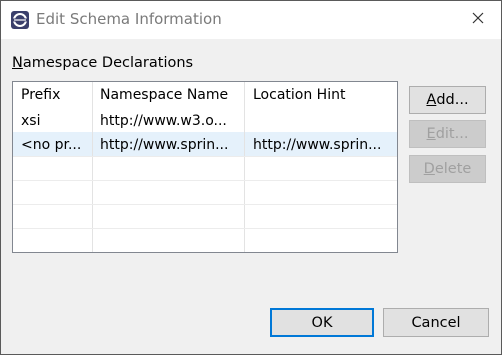 Image resolution: width=502 pixels, height=355 pixels. I want to click on close-button, so click(478, 20).